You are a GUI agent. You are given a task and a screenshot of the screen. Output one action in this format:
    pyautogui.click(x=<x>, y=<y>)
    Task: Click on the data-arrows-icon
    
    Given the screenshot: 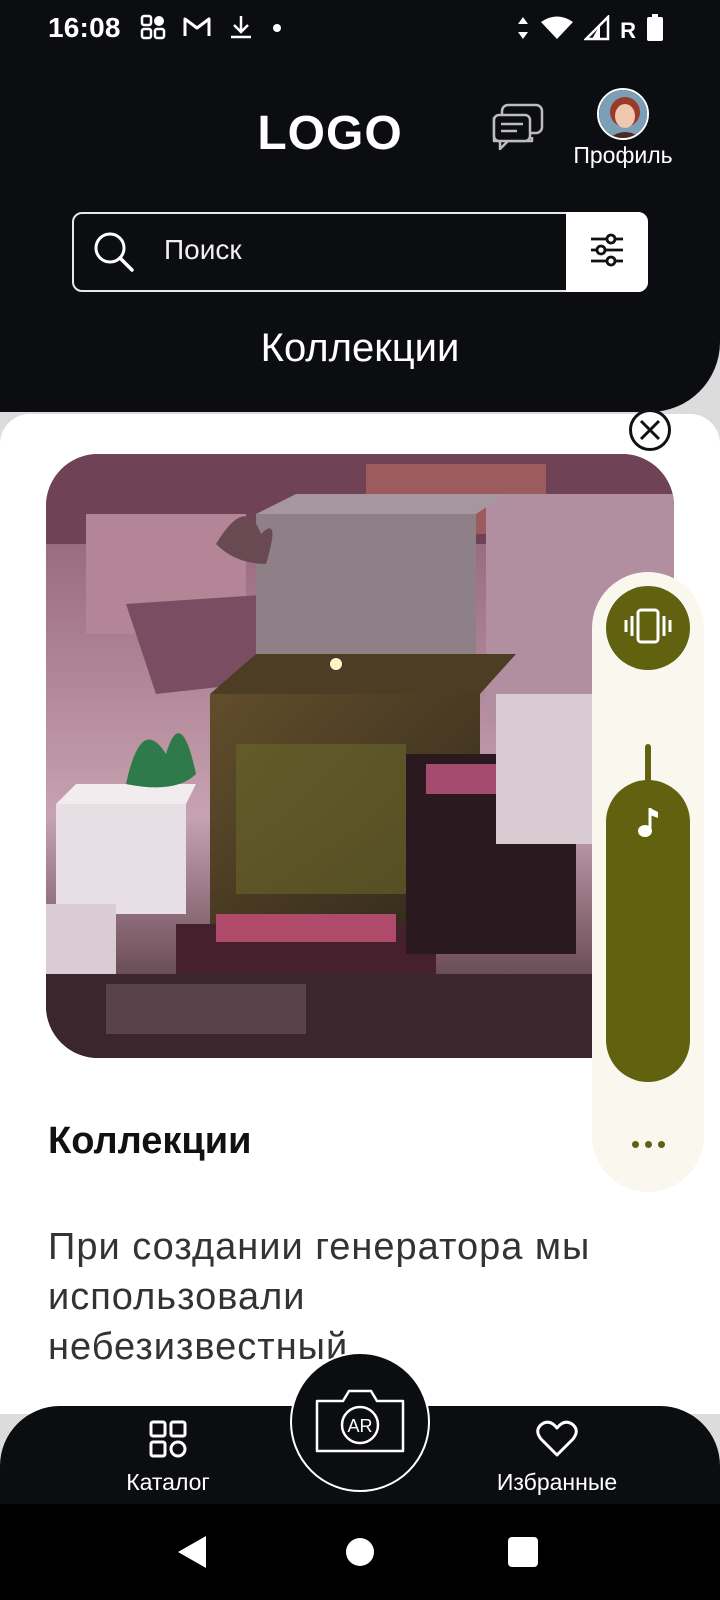 What is the action you would take?
    pyautogui.click(x=523, y=30)
    